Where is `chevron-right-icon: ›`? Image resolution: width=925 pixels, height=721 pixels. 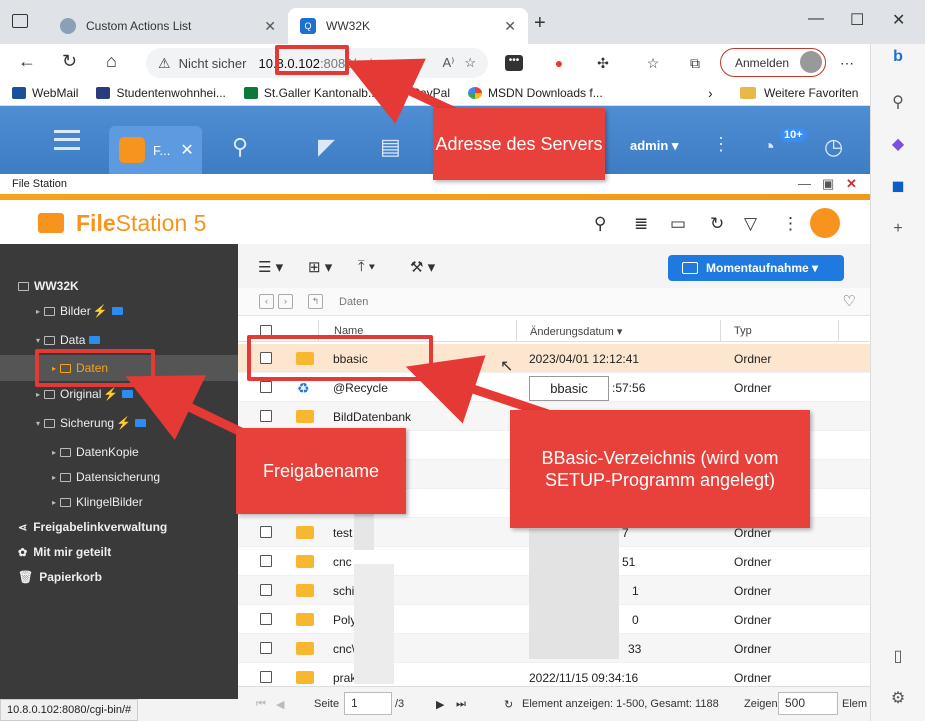 chevron-right-icon: › is located at coordinates (710, 93).